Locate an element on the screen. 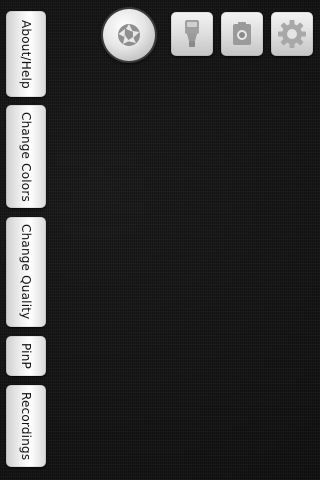 This screenshot has width=320, height=480. change-colors-label: Change Colors is located at coordinates (26, 156).